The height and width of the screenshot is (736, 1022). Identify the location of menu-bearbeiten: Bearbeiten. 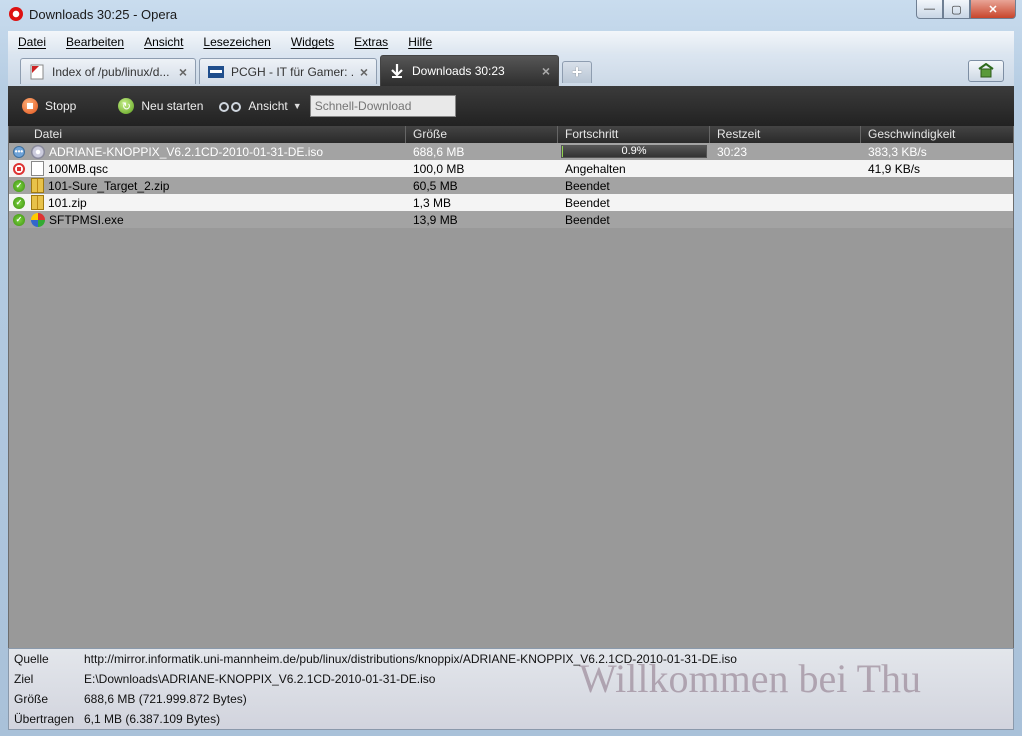
(95, 42).